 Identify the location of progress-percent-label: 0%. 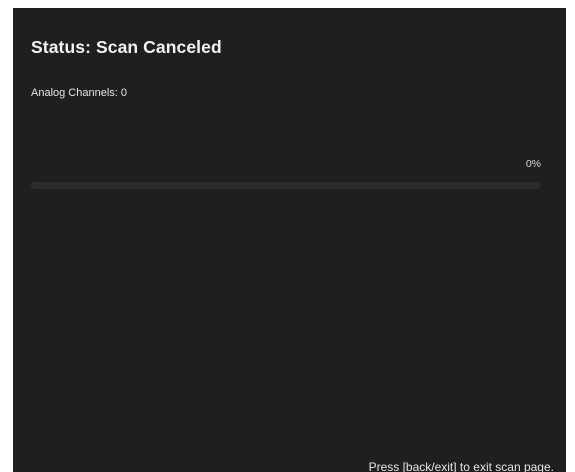
(533, 164).